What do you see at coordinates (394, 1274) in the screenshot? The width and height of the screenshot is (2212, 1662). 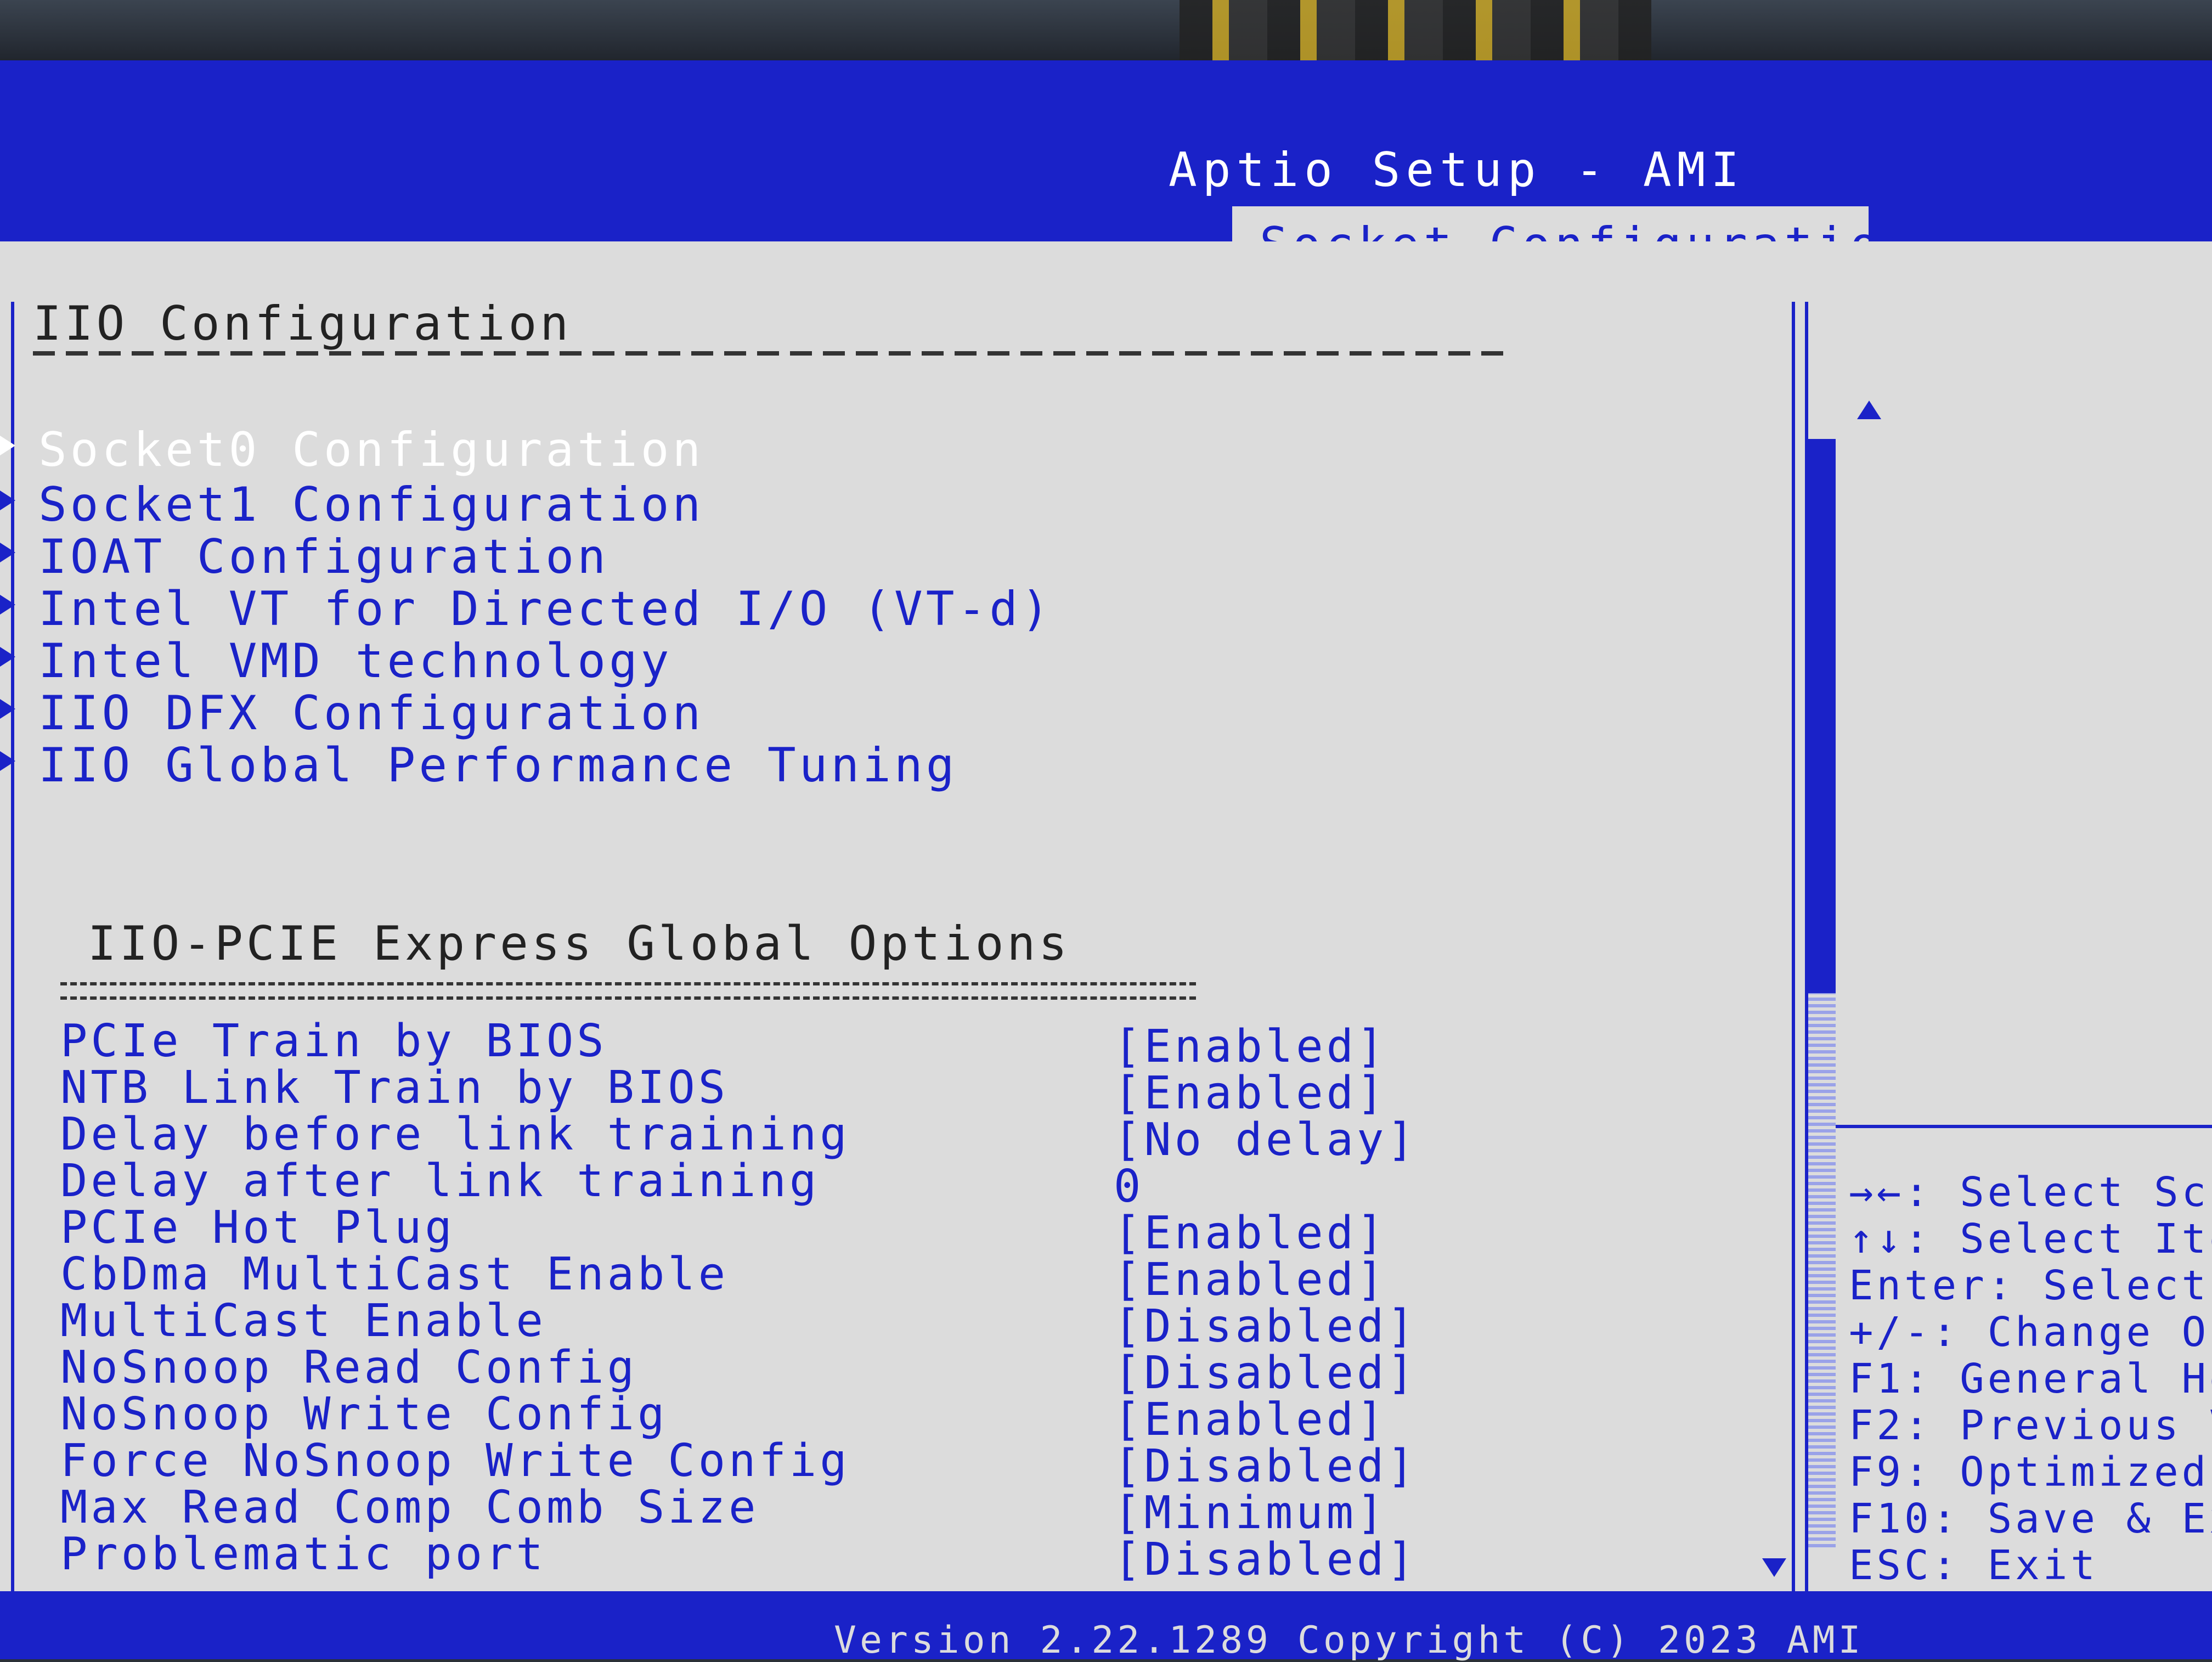 I see `option-label-cbdma-multicast: CbDma MultiCast Enable` at bounding box center [394, 1274].